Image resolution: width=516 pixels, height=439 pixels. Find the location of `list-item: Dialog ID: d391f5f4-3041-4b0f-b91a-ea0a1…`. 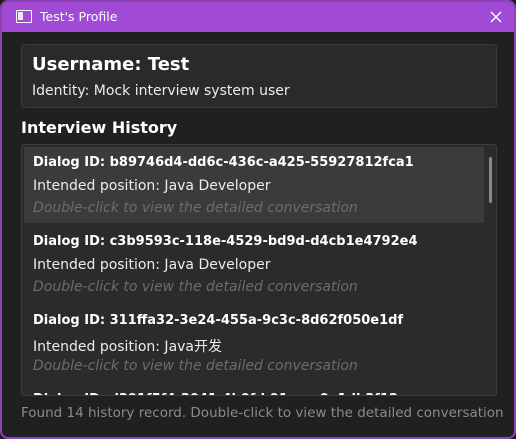

list-item: Dialog ID: d391f5f4-3041-4b0f-b91a-ea0a1… is located at coordinates (254, 389).